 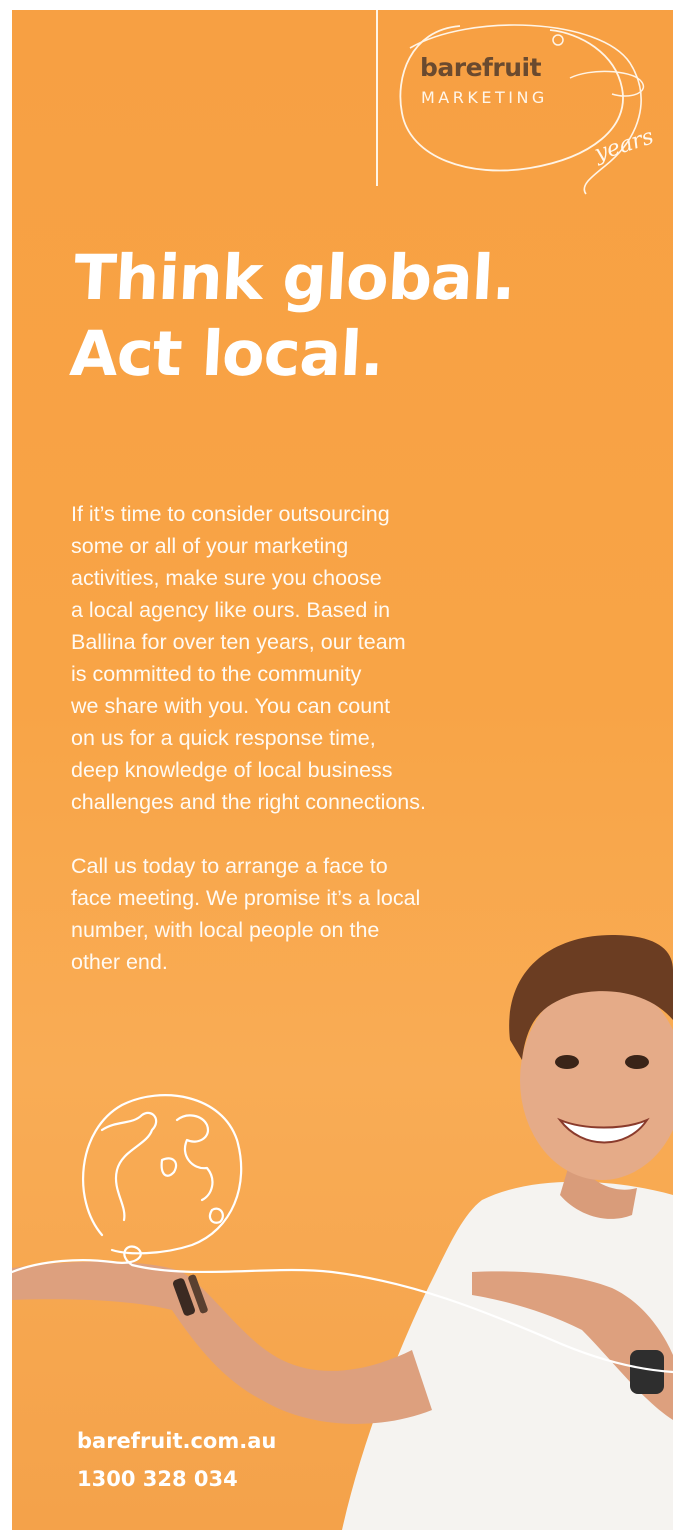 I want to click on contact-info: barefruit.com.au 1300 328 034, so click(x=176, y=1460).